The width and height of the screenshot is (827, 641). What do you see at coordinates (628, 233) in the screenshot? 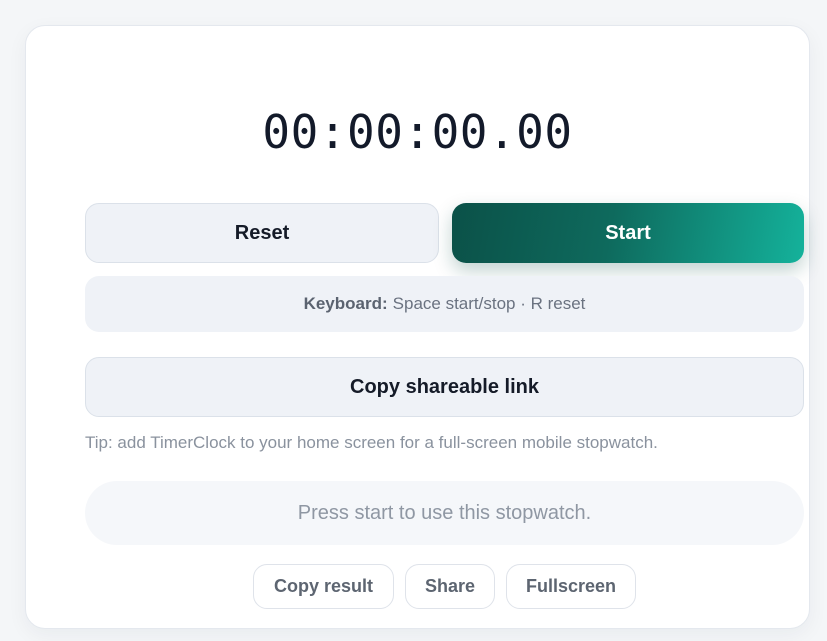
I see `start-button: Start` at bounding box center [628, 233].